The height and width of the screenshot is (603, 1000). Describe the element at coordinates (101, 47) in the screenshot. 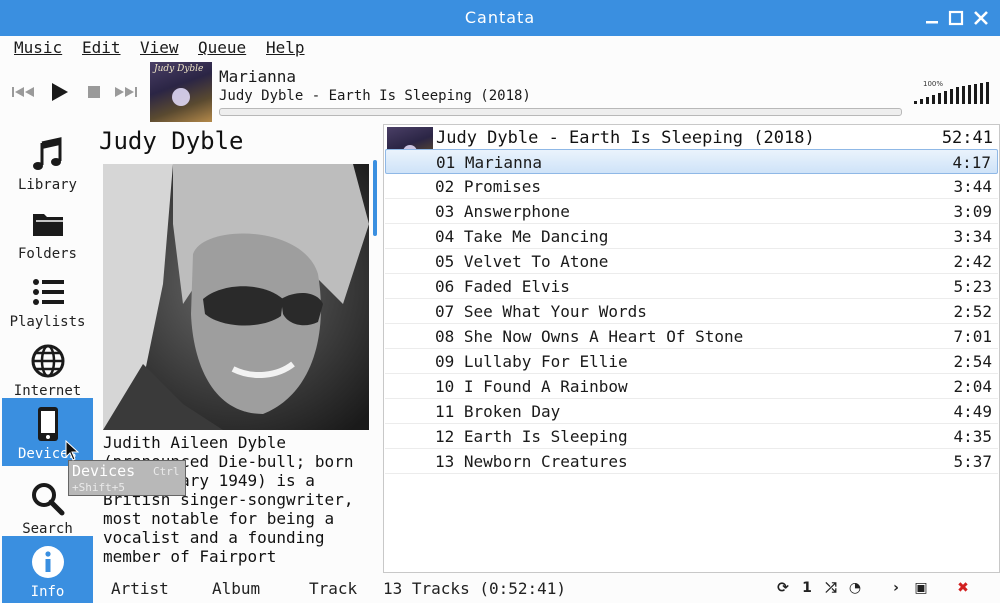

I see `menu-edit: Edit` at that location.